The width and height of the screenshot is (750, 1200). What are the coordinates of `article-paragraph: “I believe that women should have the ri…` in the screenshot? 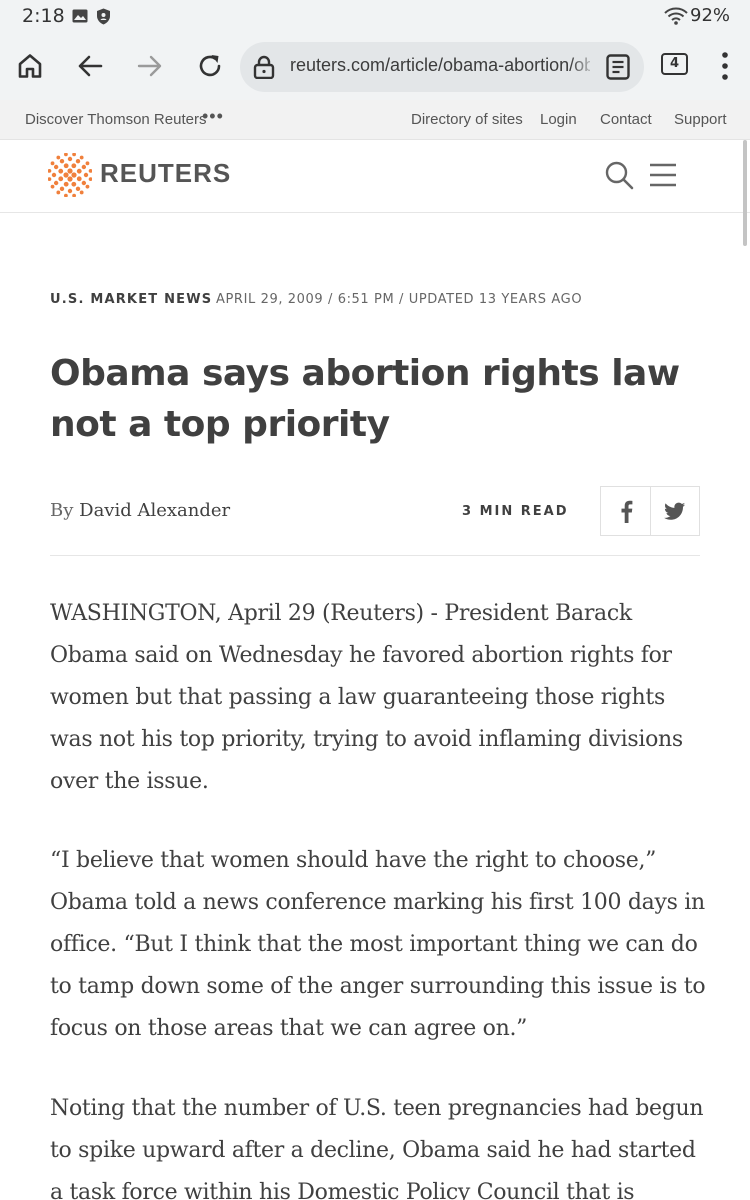 It's located at (378, 944).